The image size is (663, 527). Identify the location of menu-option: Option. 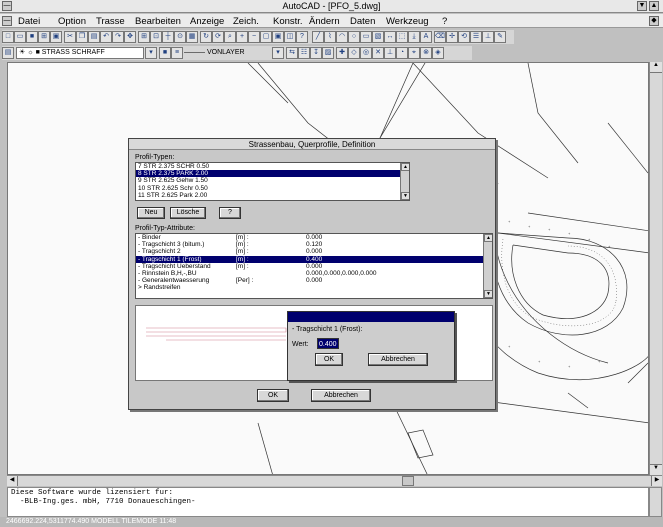
(72, 21).